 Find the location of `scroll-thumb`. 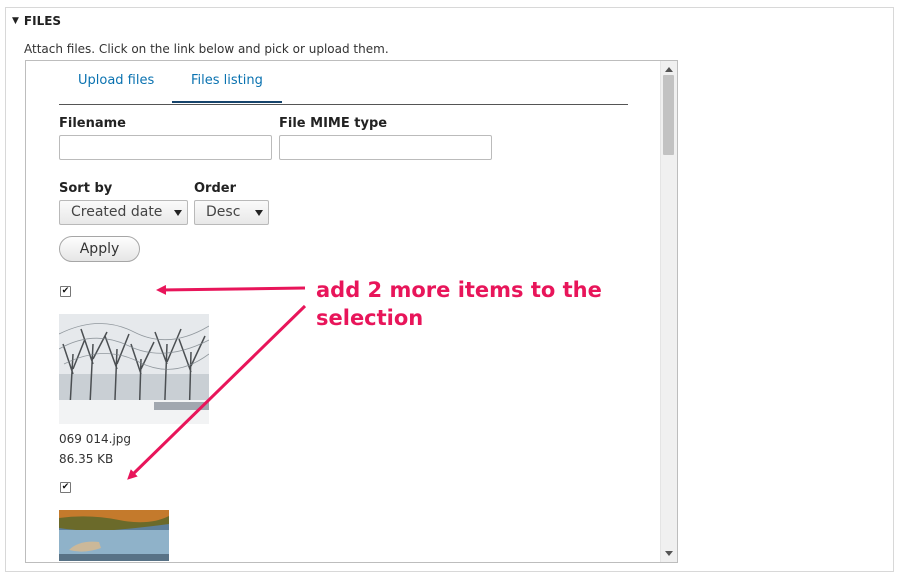

scroll-thumb is located at coordinates (668, 115).